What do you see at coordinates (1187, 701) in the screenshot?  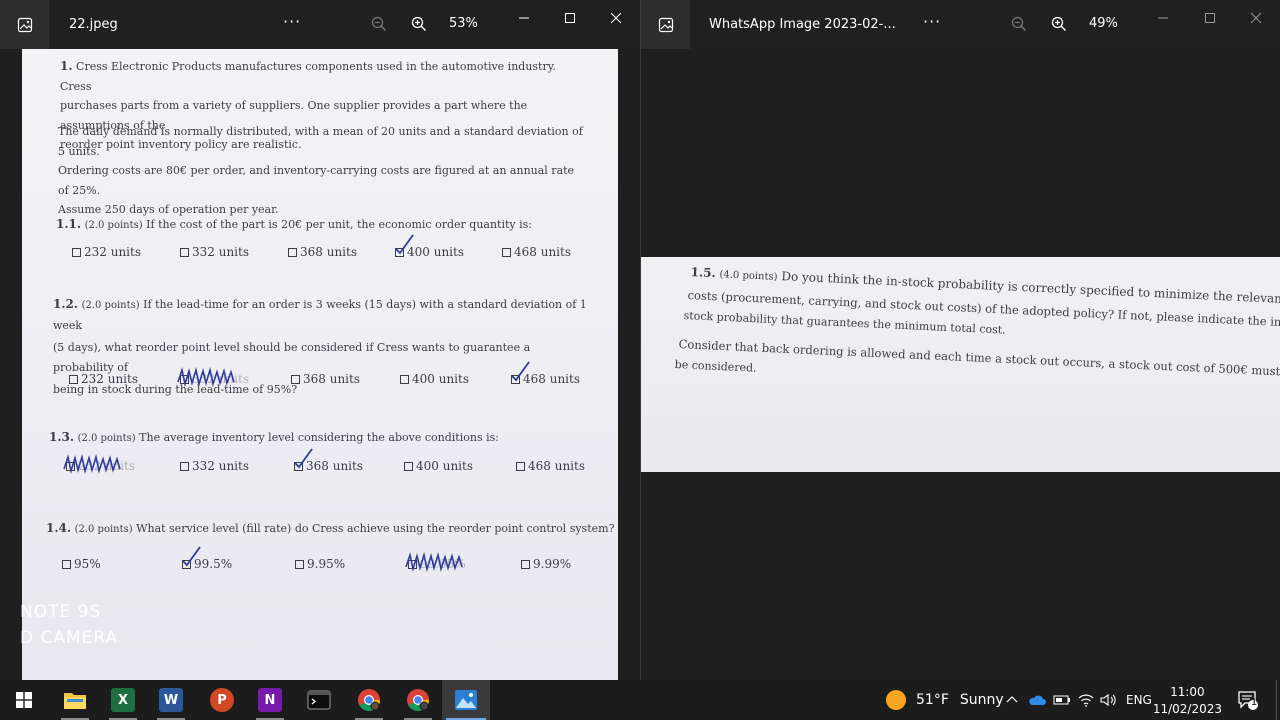 I see `clock: 11:00 11/02/2023` at bounding box center [1187, 701].